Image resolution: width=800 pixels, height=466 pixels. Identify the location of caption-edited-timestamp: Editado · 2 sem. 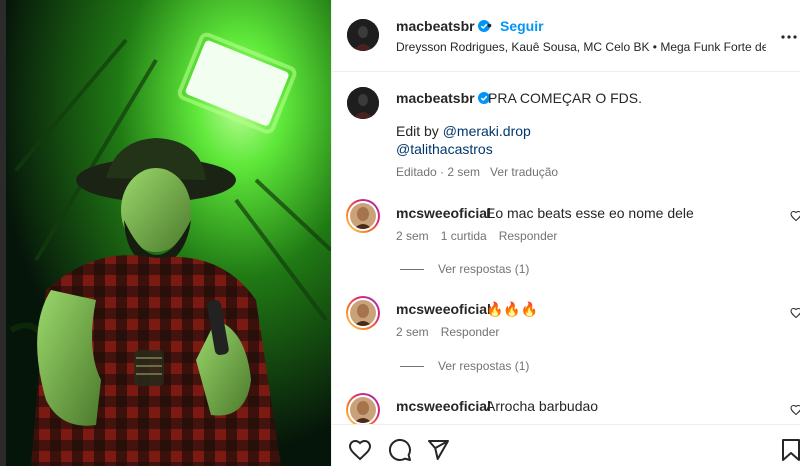
(438, 172).